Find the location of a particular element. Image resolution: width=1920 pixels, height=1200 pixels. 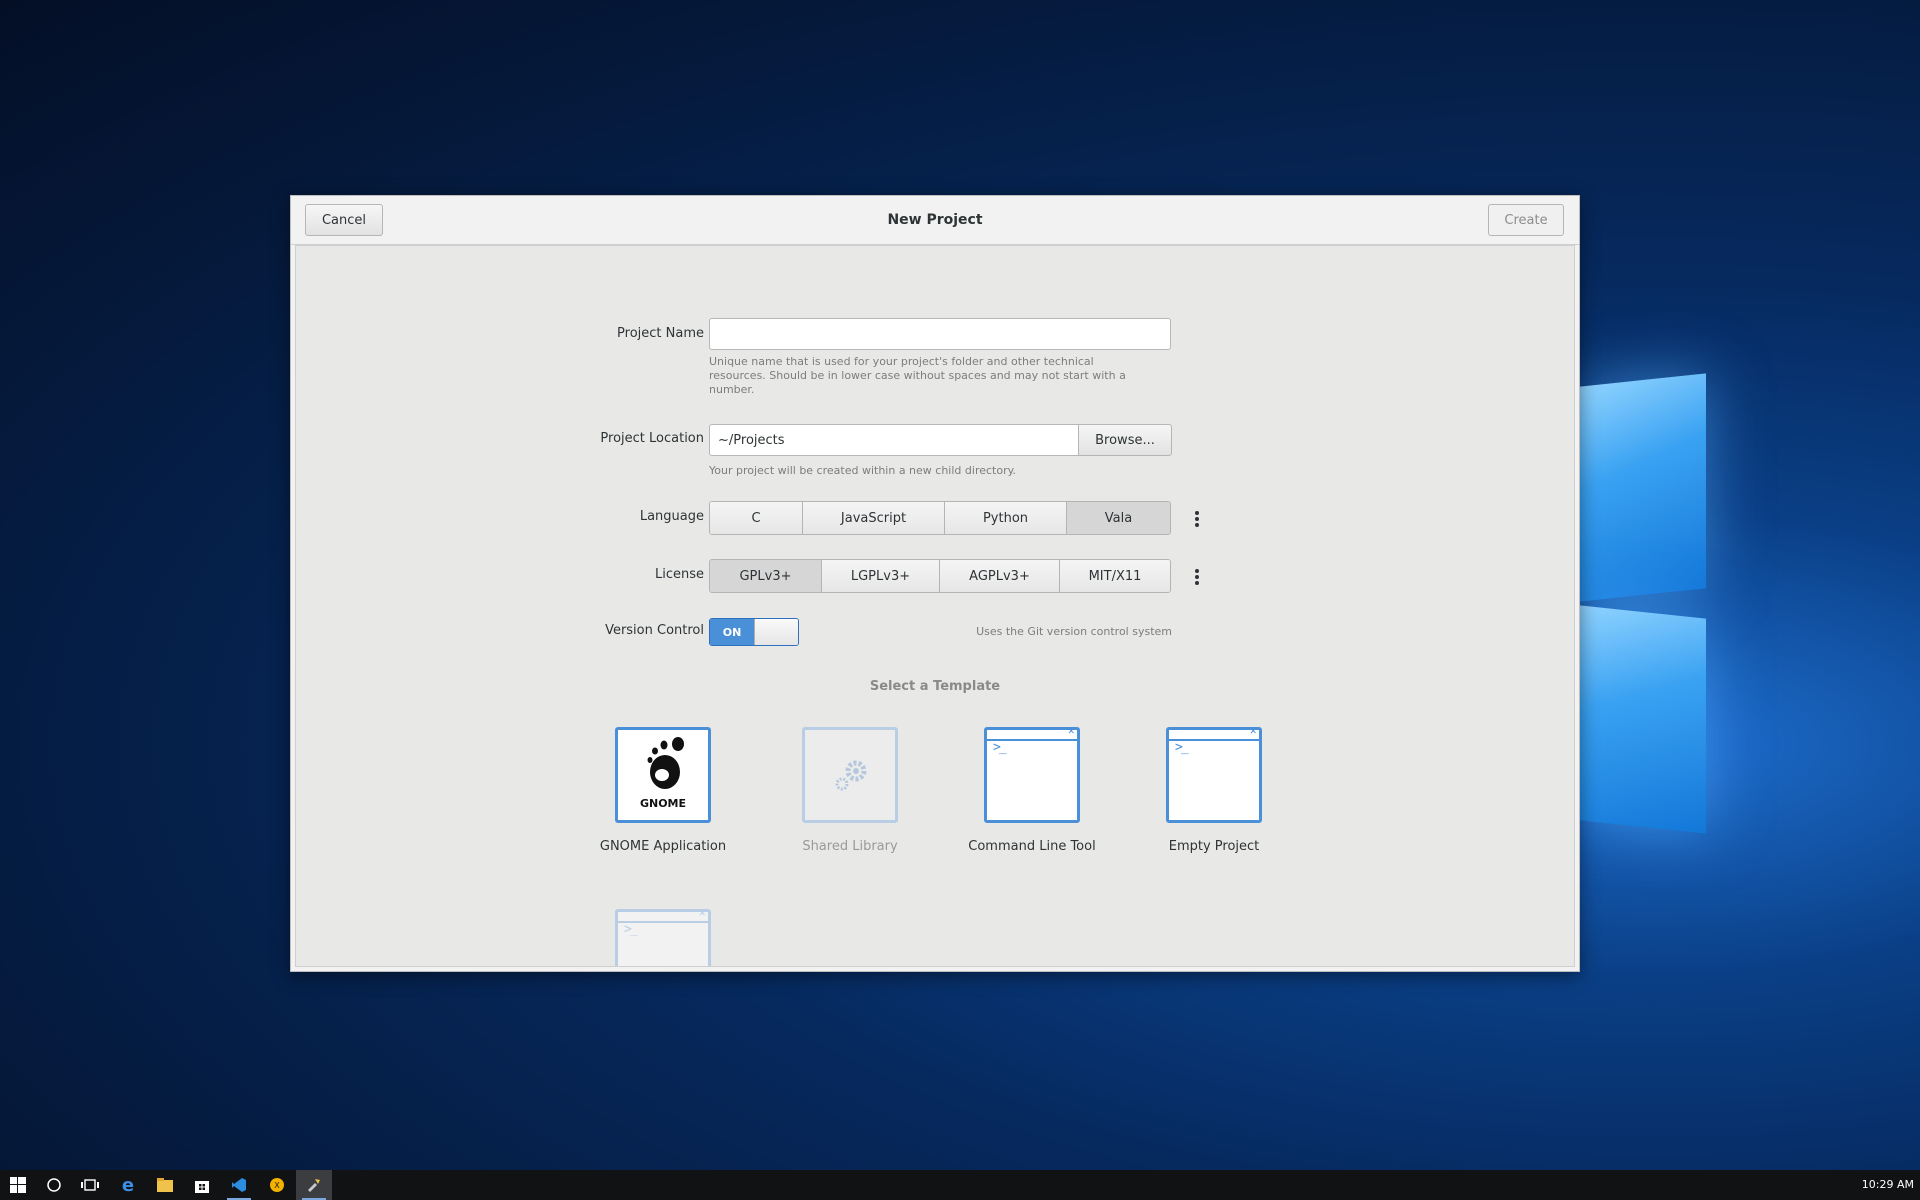

template-label: Command Line Tool is located at coordinates (1032, 846).